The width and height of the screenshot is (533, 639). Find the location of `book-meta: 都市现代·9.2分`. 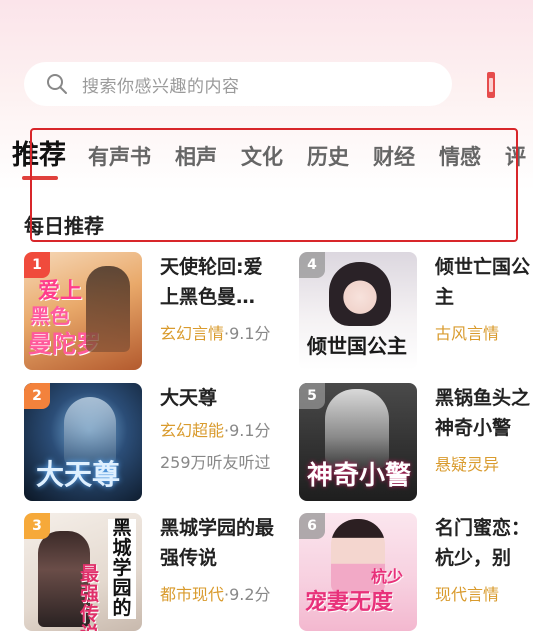

book-meta: 都市现代·9.2分 is located at coordinates (219, 593).